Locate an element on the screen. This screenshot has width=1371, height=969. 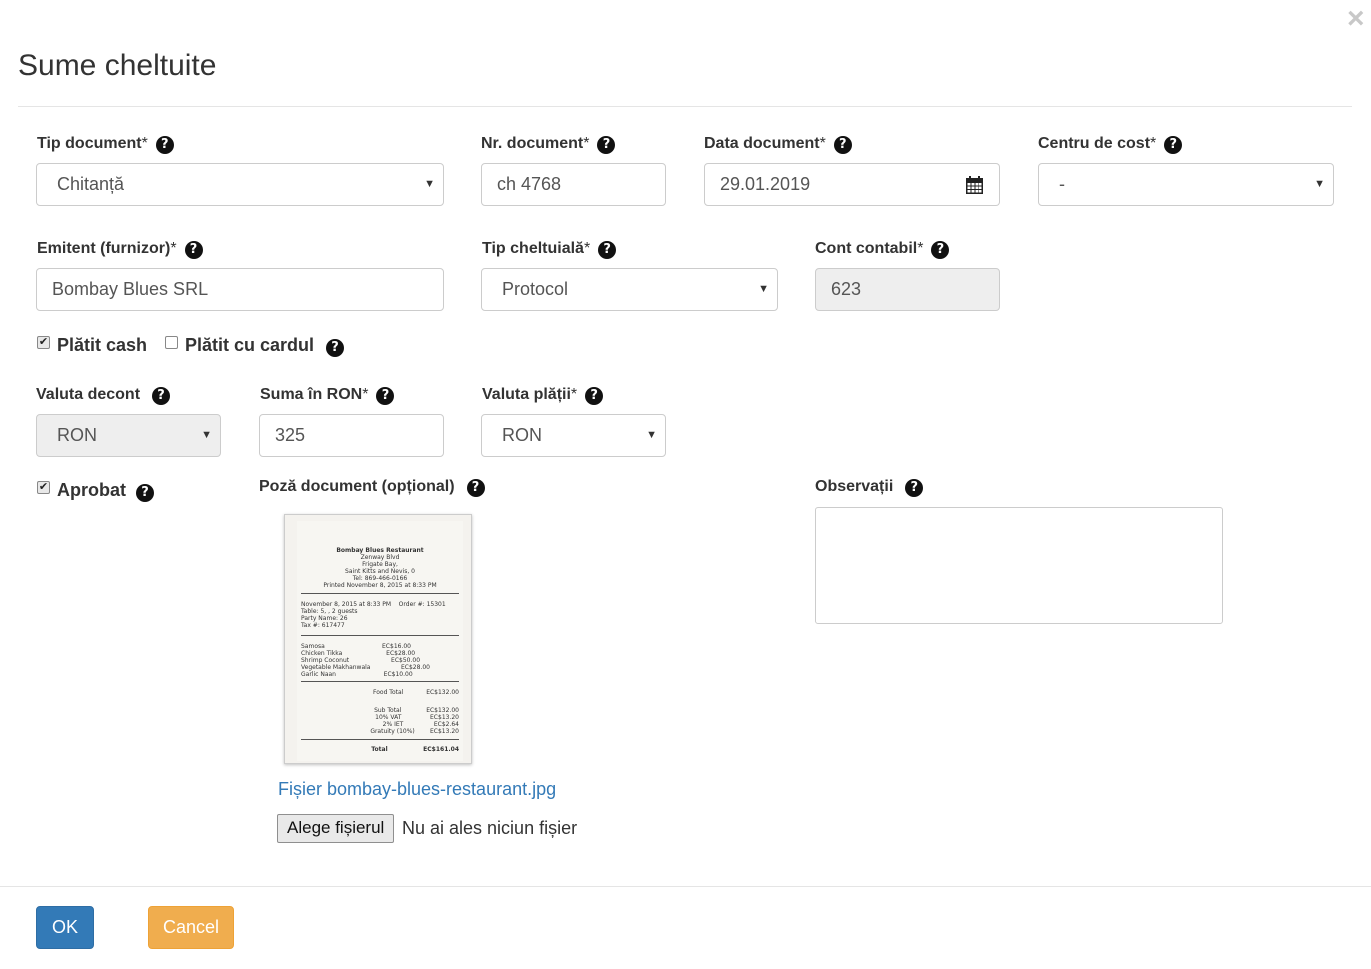
receipt-line: Vegetable Makhanwala EC$28.00 is located at coordinates (365, 667).